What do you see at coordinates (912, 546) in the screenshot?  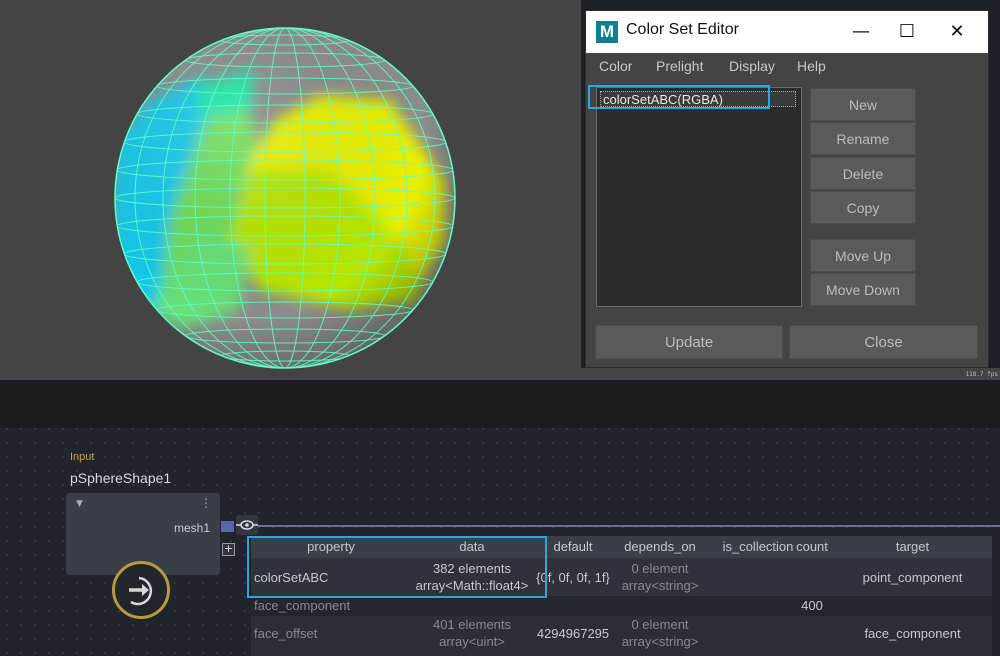 I see `col-target: target` at bounding box center [912, 546].